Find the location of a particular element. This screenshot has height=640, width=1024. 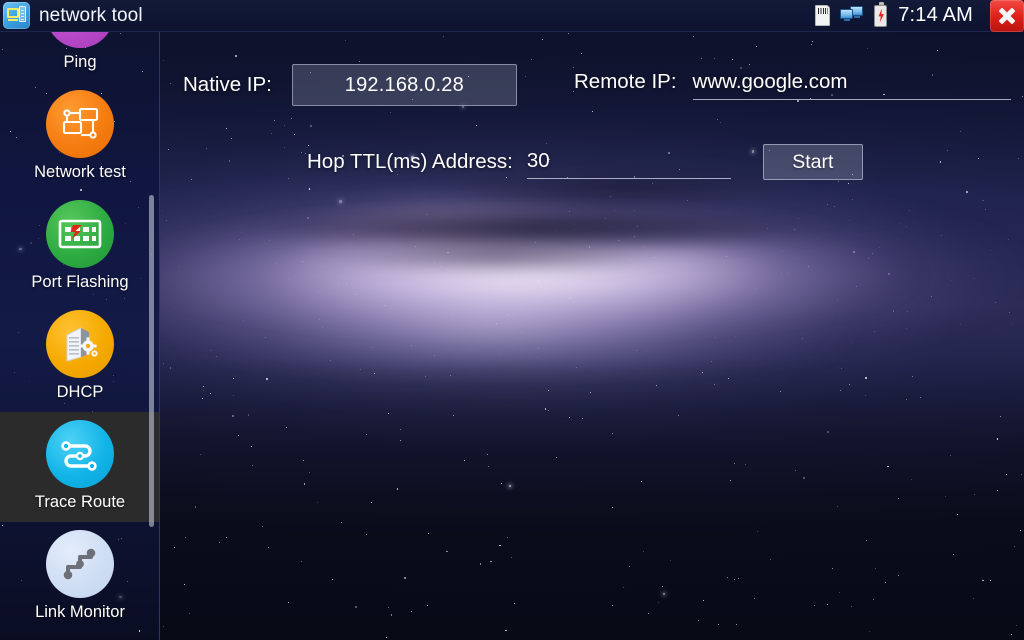

sidebar-item-trace-route: Trace Route is located at coordinates (79, 467).